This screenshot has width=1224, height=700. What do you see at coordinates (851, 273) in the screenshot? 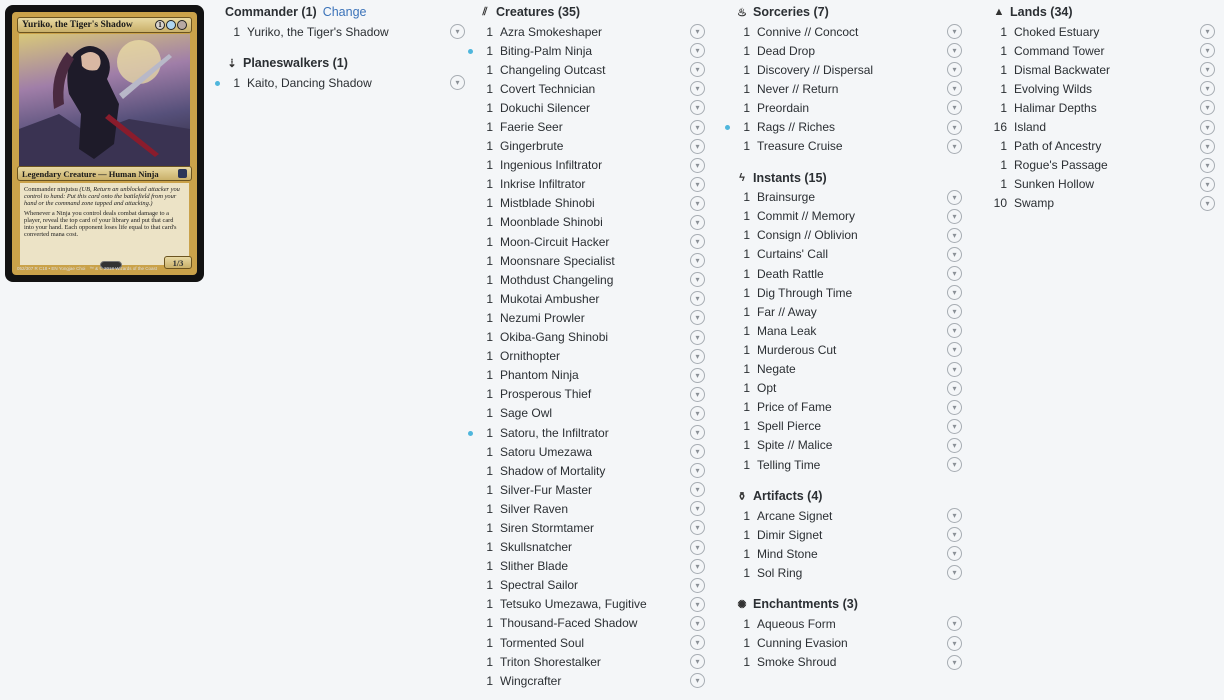
I see `card-row: 1 Death Rattle ▾` at bounding box center [851, 273].